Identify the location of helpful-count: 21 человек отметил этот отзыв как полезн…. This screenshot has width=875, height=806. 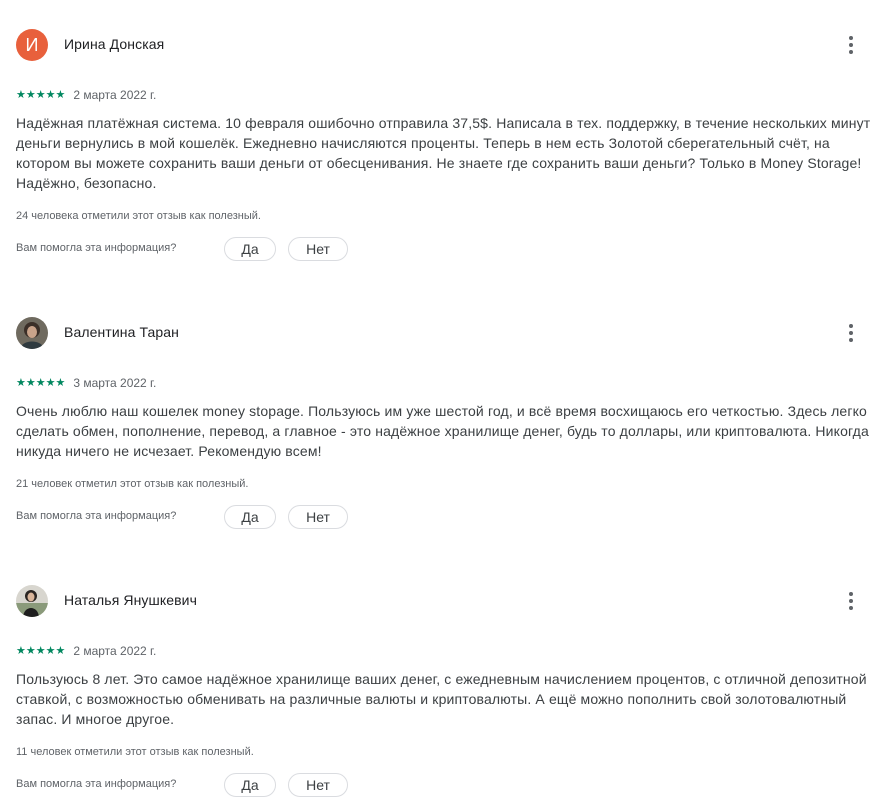
(132, 484).